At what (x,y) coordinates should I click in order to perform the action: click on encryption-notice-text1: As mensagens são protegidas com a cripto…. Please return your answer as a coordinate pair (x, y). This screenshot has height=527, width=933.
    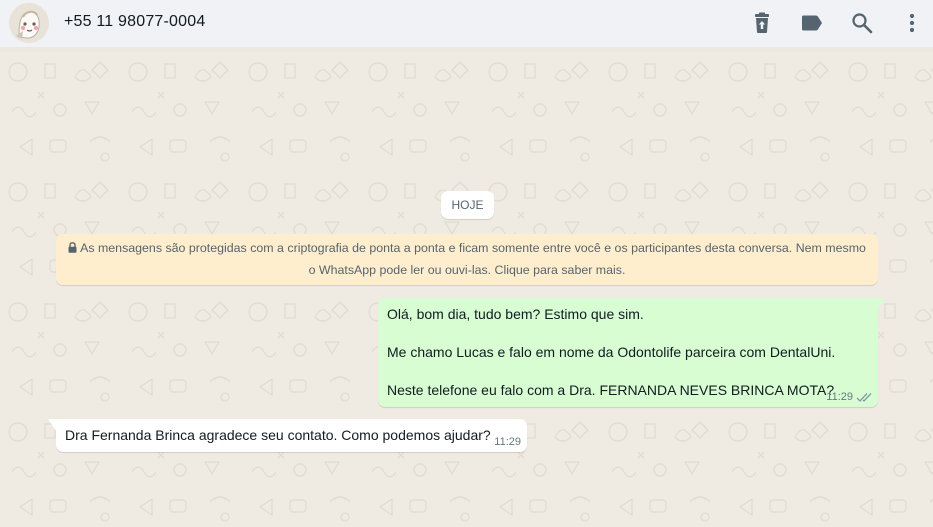
    Looking at the image, I should click on (473, 248).